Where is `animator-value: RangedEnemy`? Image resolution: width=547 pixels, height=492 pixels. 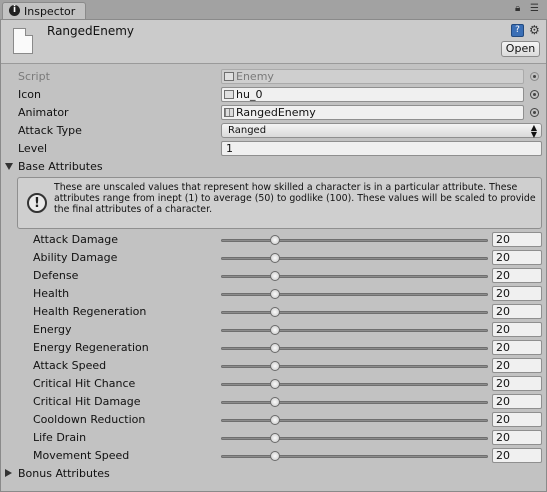 animator-value: RangedEnemy is located at coordinates (276, 112).